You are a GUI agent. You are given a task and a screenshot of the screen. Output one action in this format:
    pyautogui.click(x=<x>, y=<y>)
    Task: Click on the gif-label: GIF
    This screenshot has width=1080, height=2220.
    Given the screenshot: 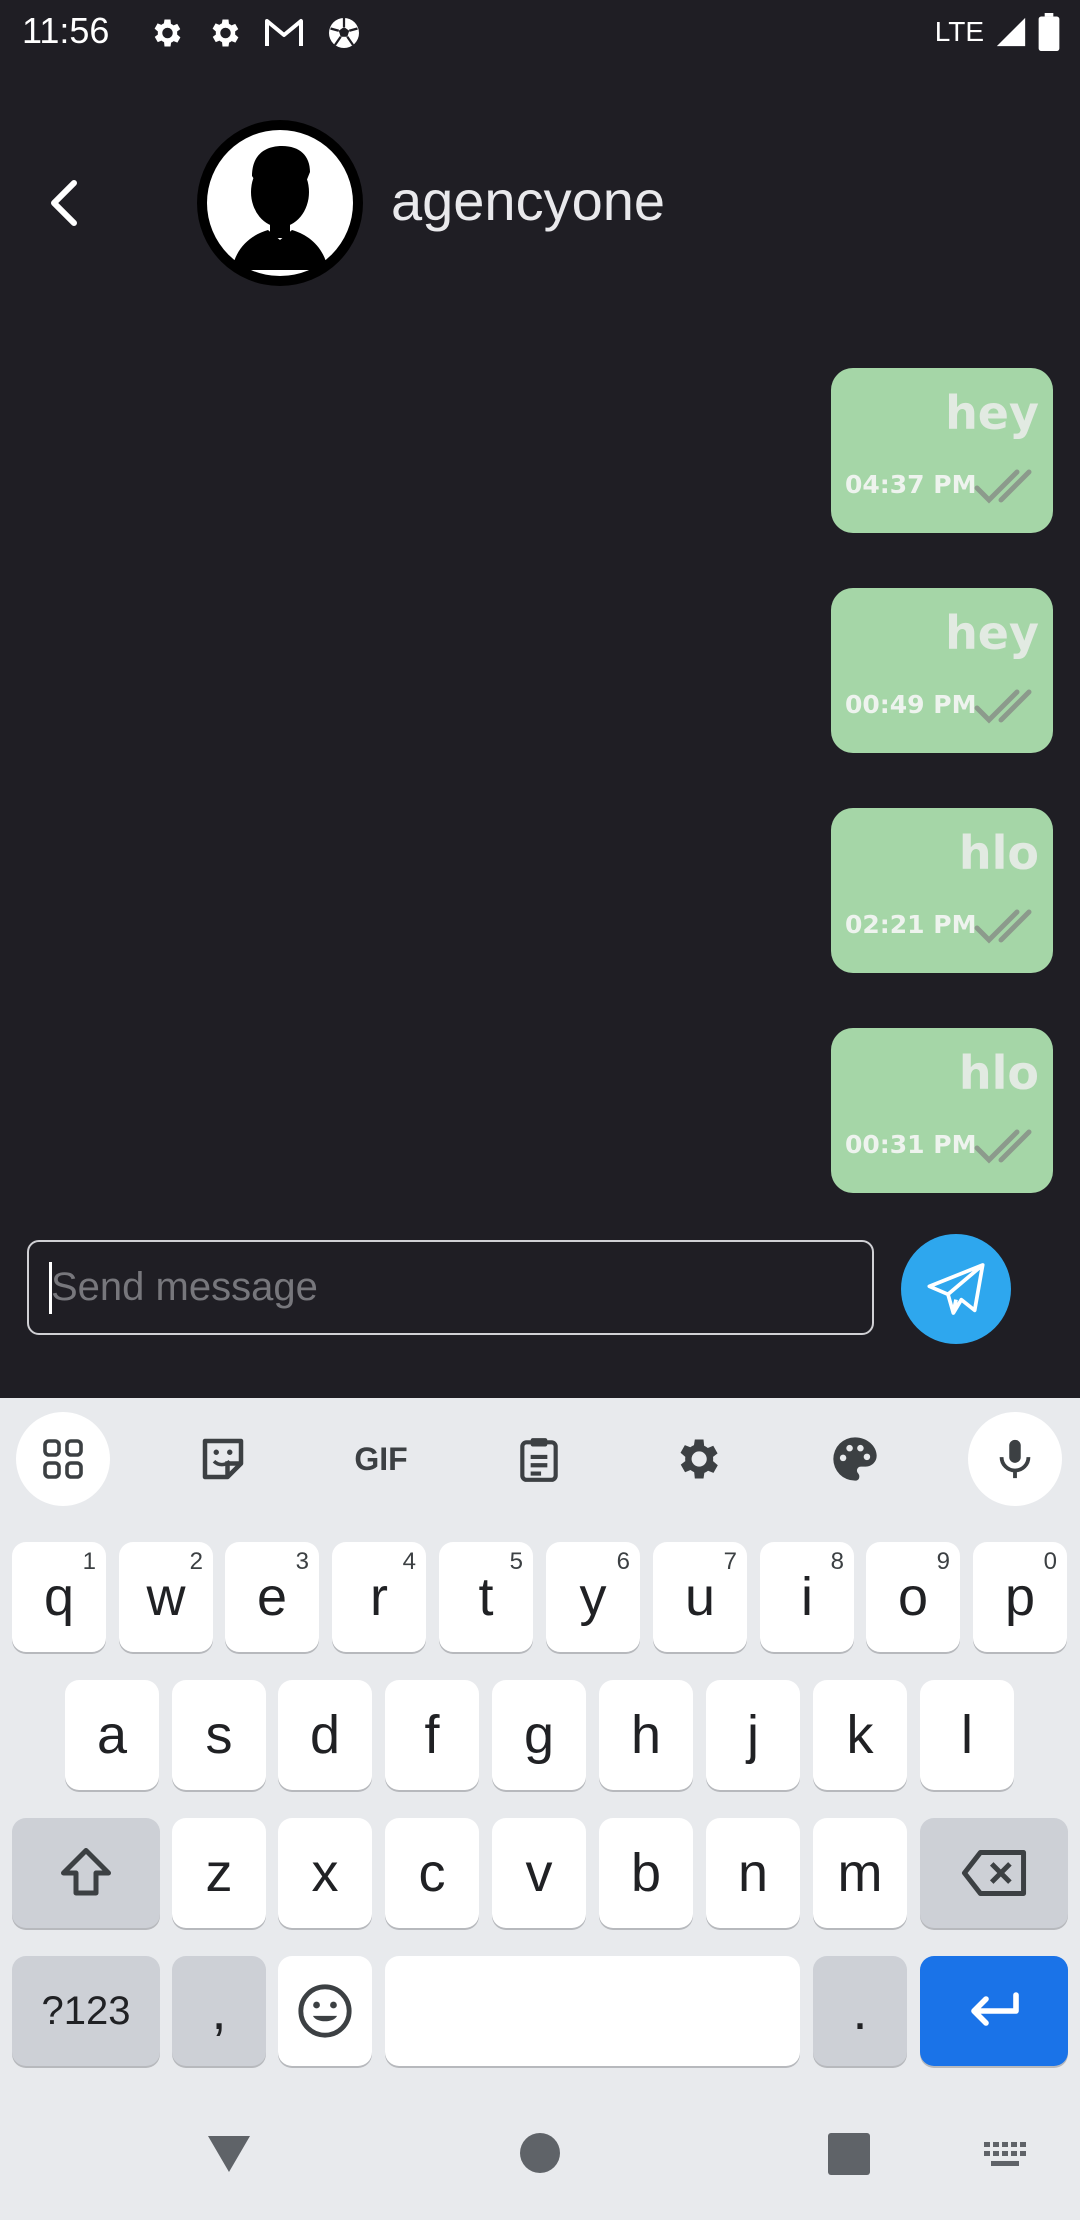 What is the action you would take?
    pyautogui.click(x=381, y=1458)
    